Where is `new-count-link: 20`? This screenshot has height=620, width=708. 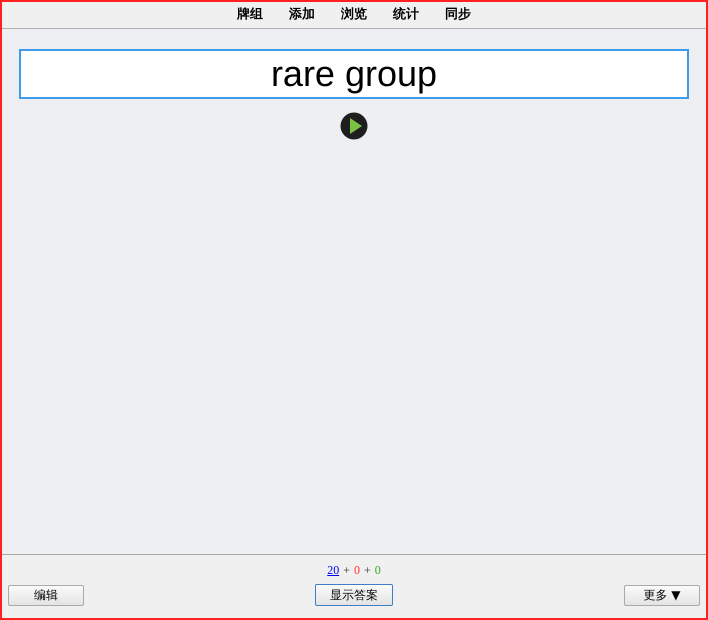
new-count-link: 20 is located at coordinates (333, 570).